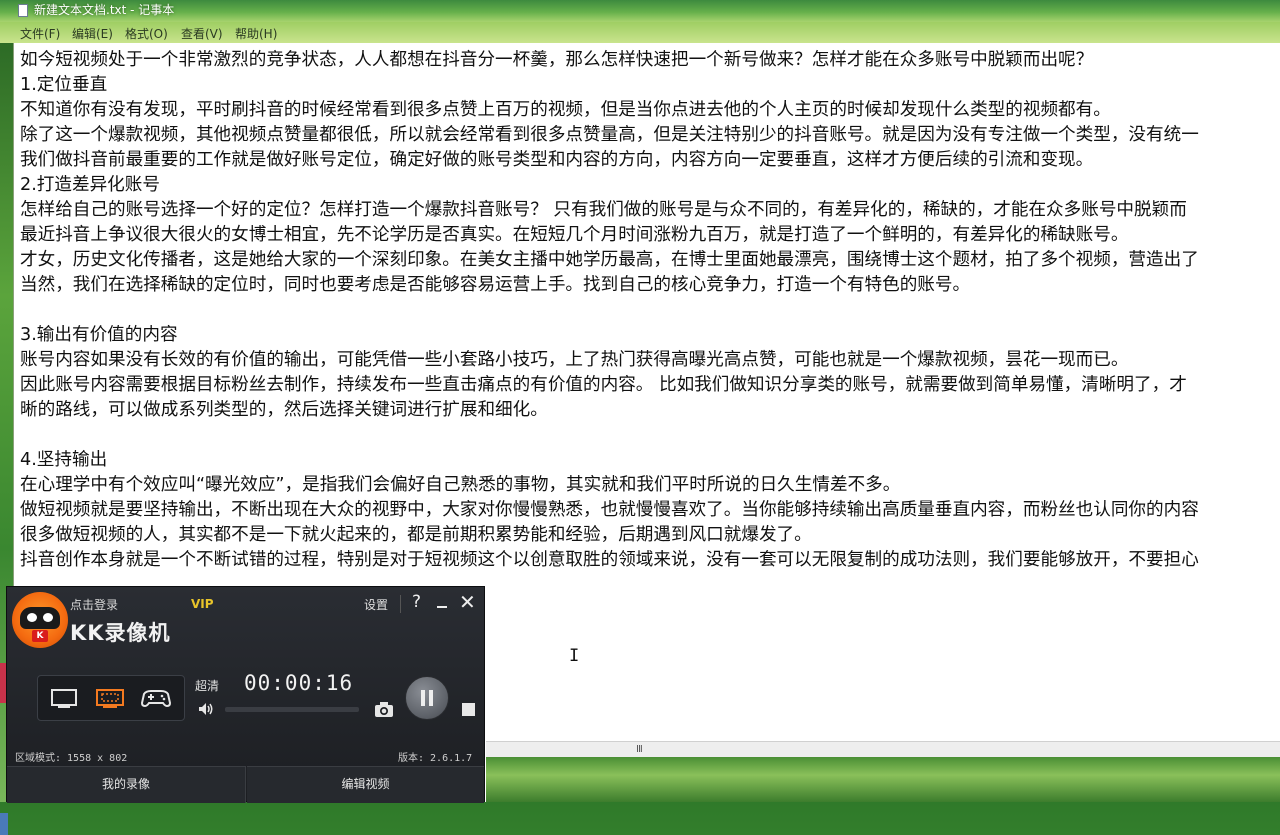  What do you see at coordinates (442, 607) in the screenshot?
I see `minimize-icon` at bounding box center [442, 607].